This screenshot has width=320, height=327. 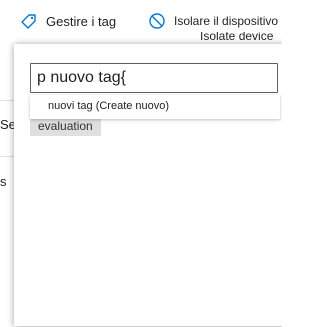 I want to click on isolate-device-ghost-label: Isolate device, so click(x=237, y=36).